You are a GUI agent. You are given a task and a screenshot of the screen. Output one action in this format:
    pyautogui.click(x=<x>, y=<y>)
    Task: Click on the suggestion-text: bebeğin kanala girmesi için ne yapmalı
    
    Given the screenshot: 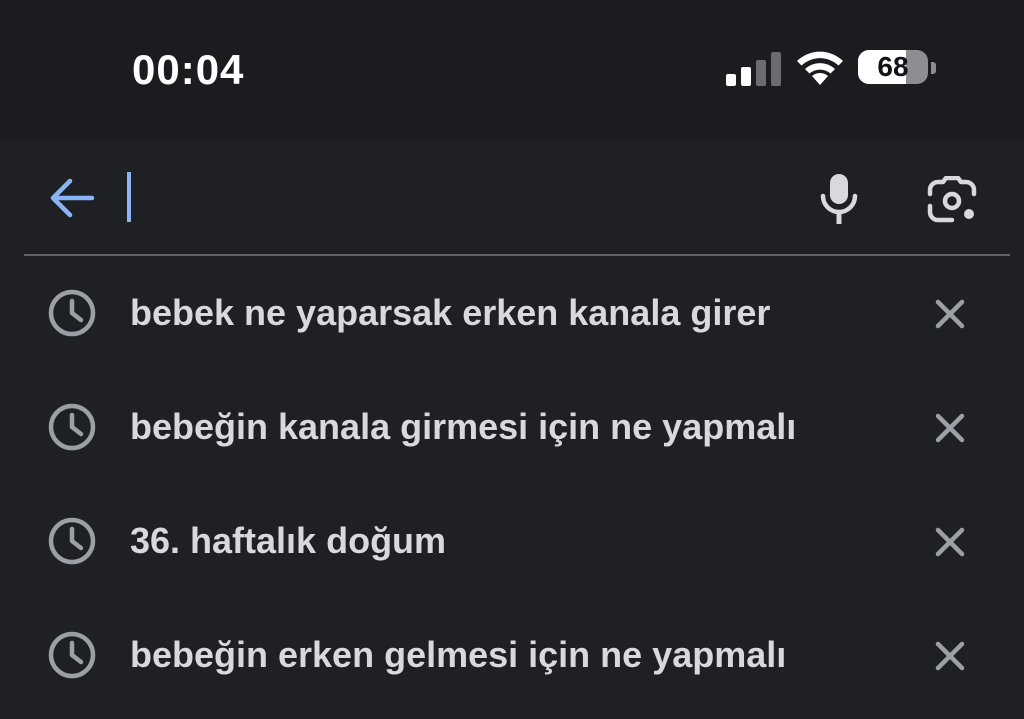 What is the action you would take?
    pyautogui.click(x=463, y=426)
    